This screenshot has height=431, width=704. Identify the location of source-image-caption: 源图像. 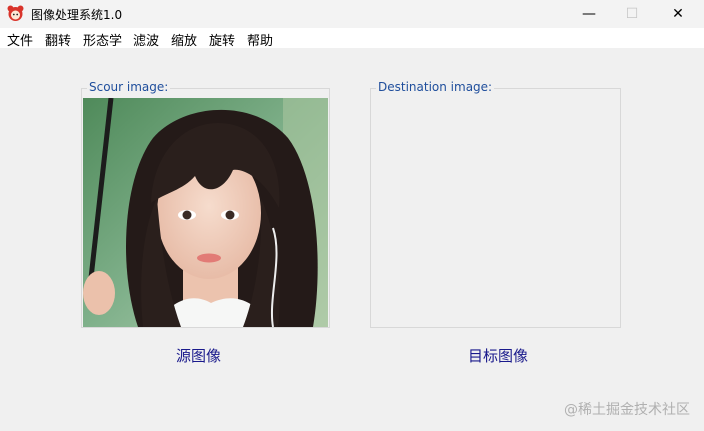
(199, 356).